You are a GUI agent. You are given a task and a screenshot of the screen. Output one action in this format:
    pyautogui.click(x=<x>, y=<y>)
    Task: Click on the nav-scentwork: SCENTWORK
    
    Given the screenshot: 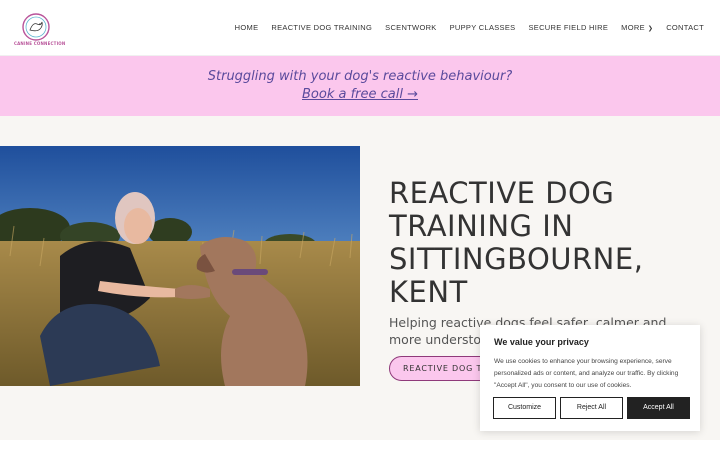 What is the action you would take?
    pyautogui.click(x=410, y=27)
    